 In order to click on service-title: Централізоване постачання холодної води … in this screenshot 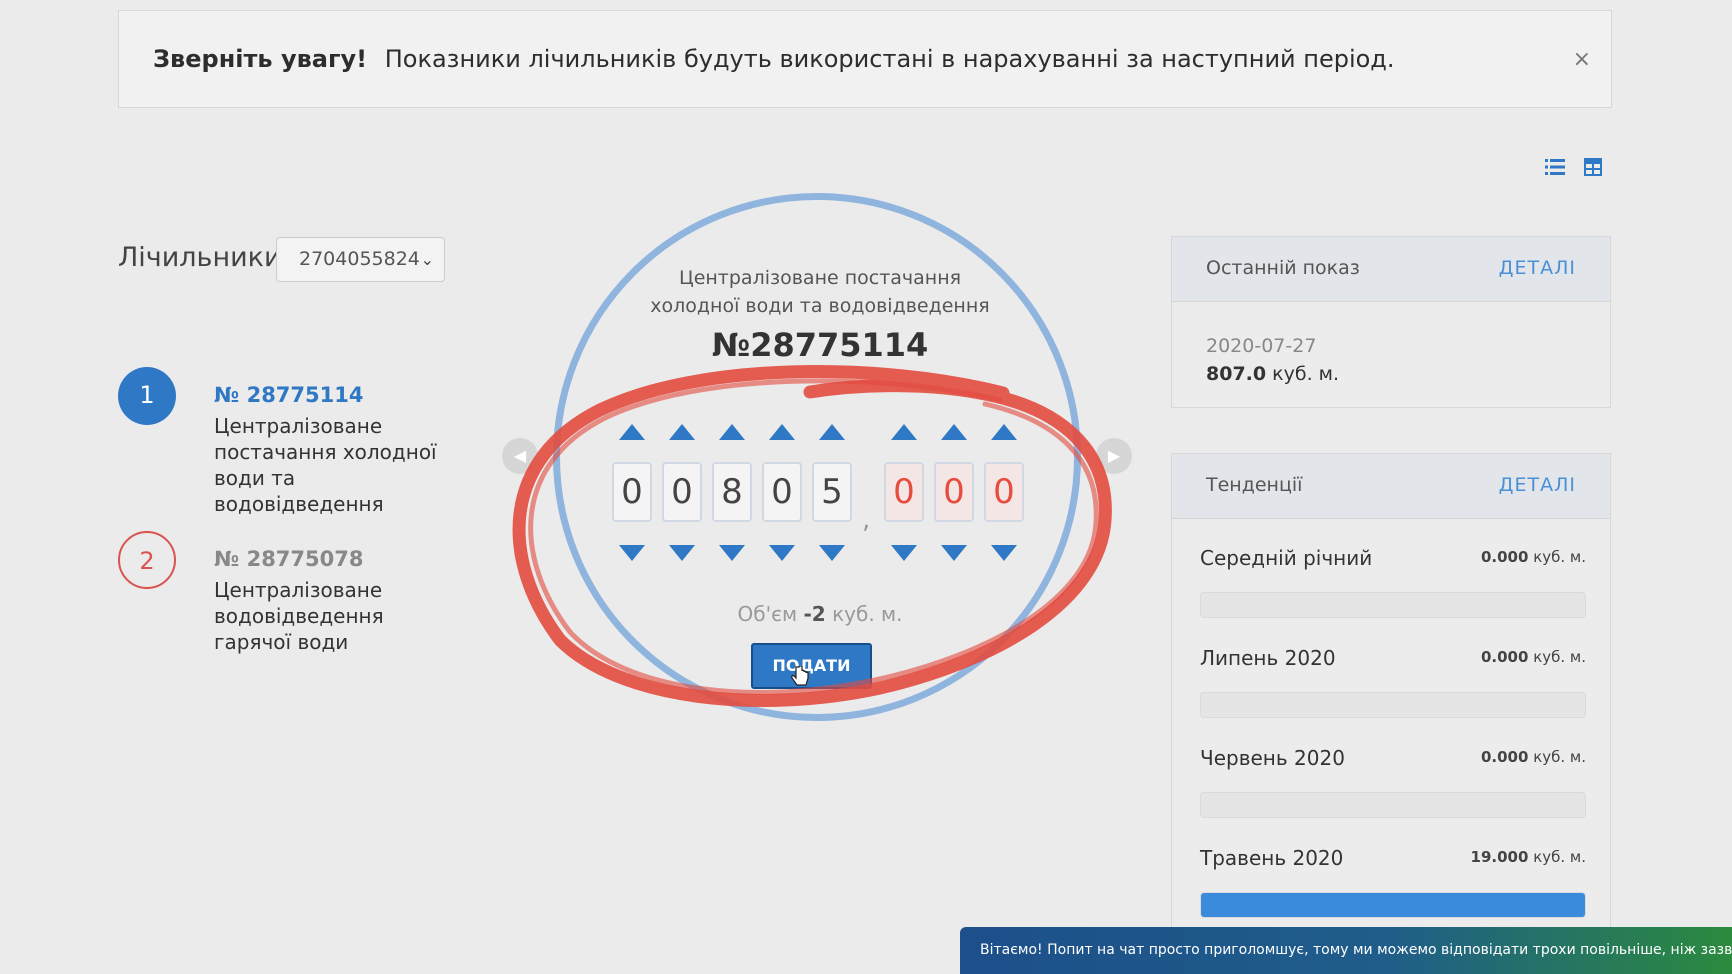, I will do `click(820, 292)`.